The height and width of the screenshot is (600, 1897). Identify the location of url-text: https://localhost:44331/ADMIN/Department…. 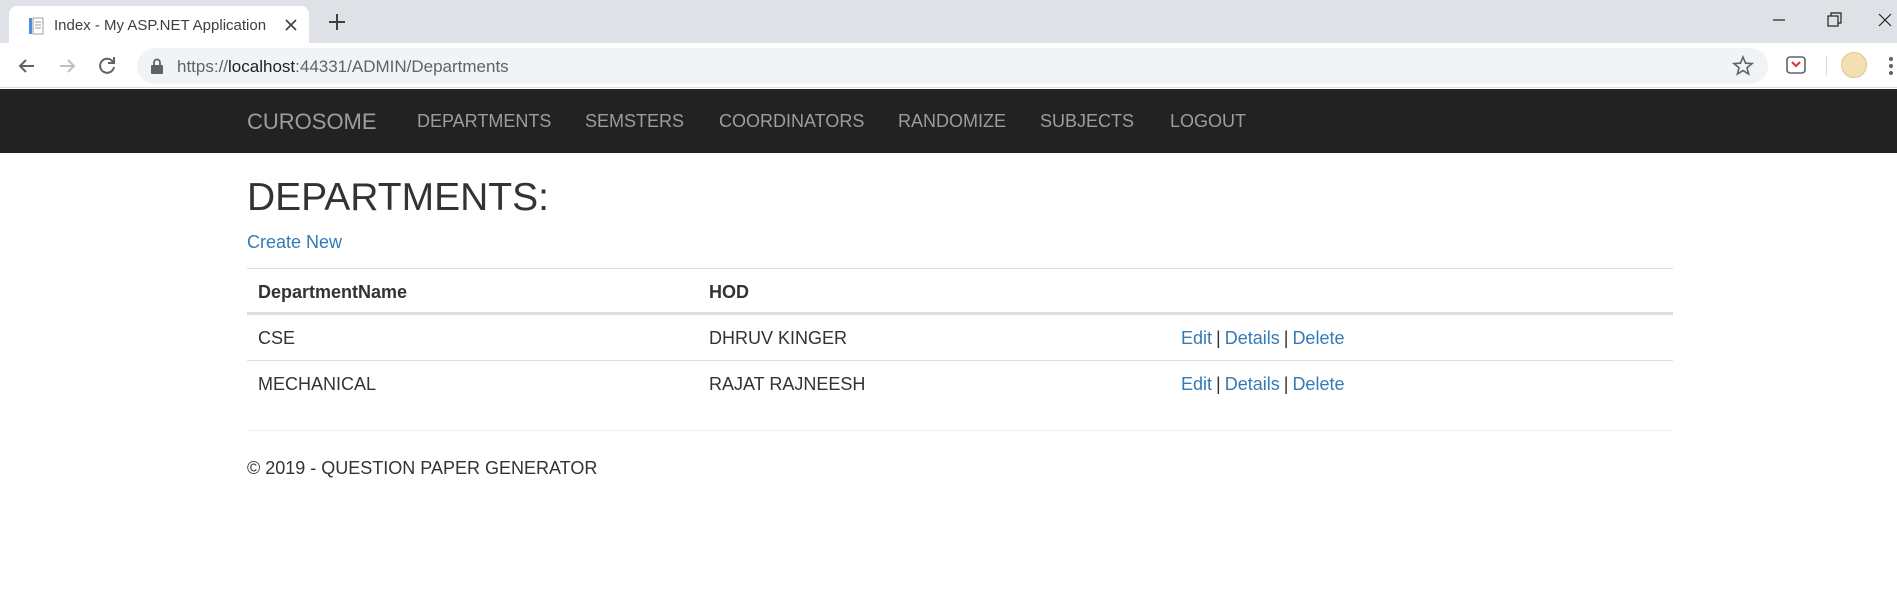
(343, 67).